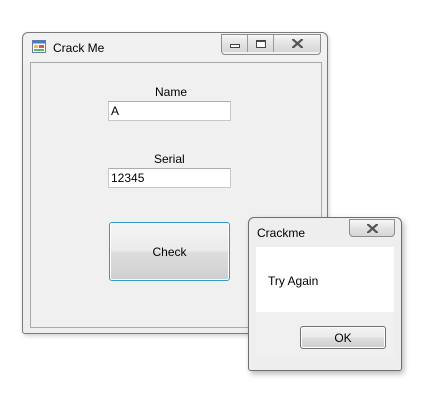 Image resolution: width=428 pixels, height=410 pixels. Describe the element at coordinates (169, 178) in the screenshot. I see `serial-input` at that location.